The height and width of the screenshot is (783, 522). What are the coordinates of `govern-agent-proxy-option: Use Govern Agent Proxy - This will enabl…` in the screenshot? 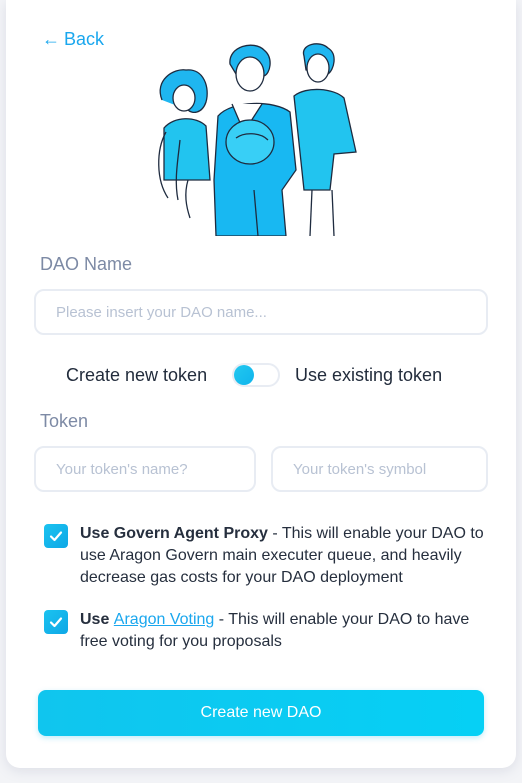 It's located at (264, 556).